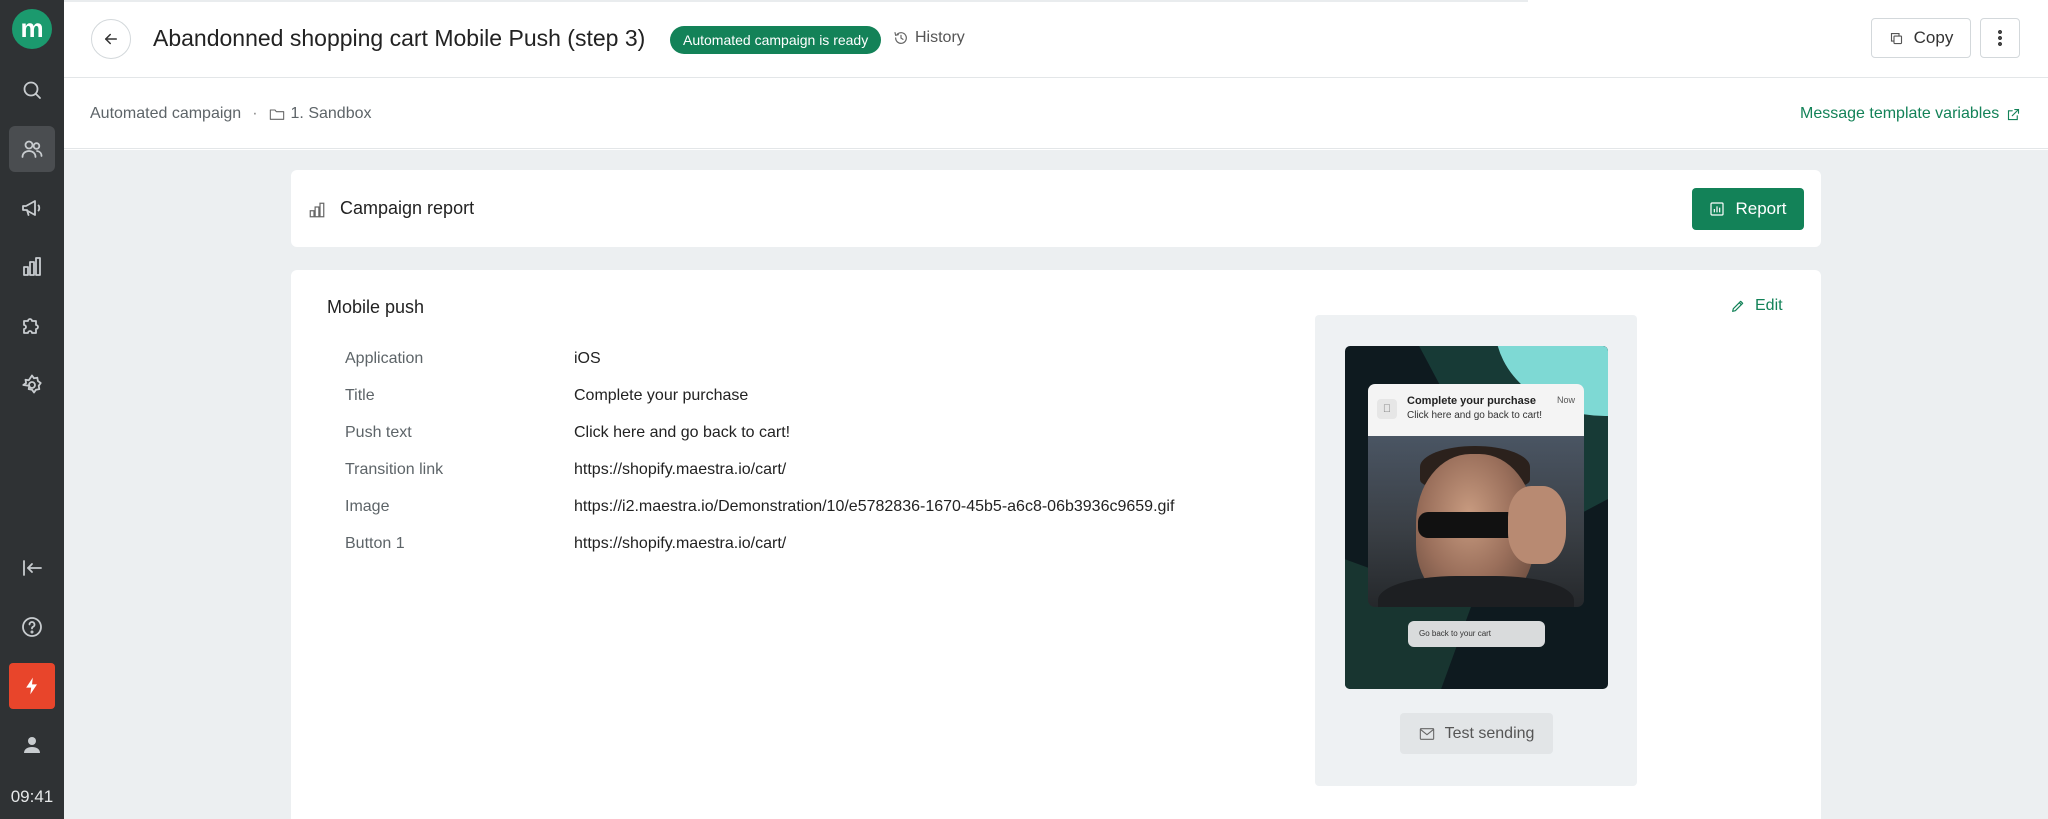 This screenshot has height=819, width=2048. I want to click on external-link-icon, so click(2014, 114).